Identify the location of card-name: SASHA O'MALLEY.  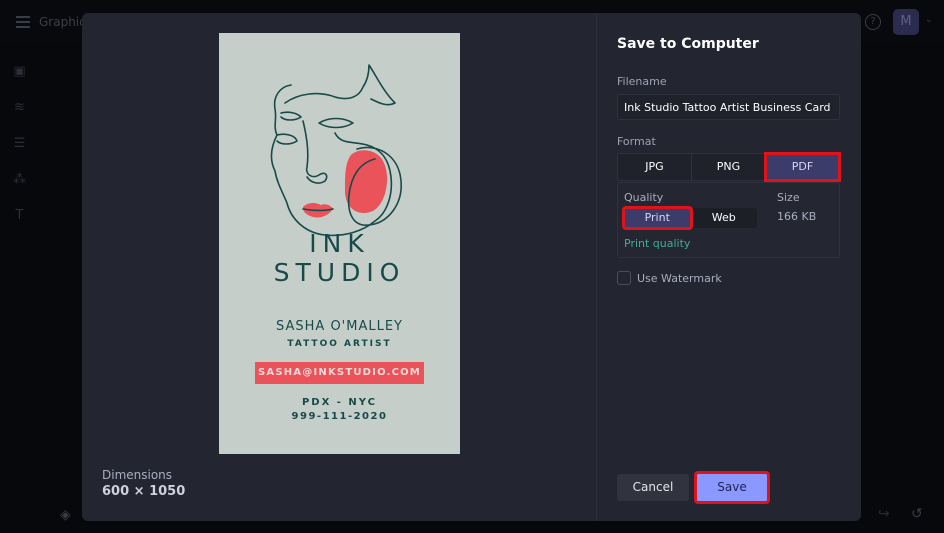
(339, 326).